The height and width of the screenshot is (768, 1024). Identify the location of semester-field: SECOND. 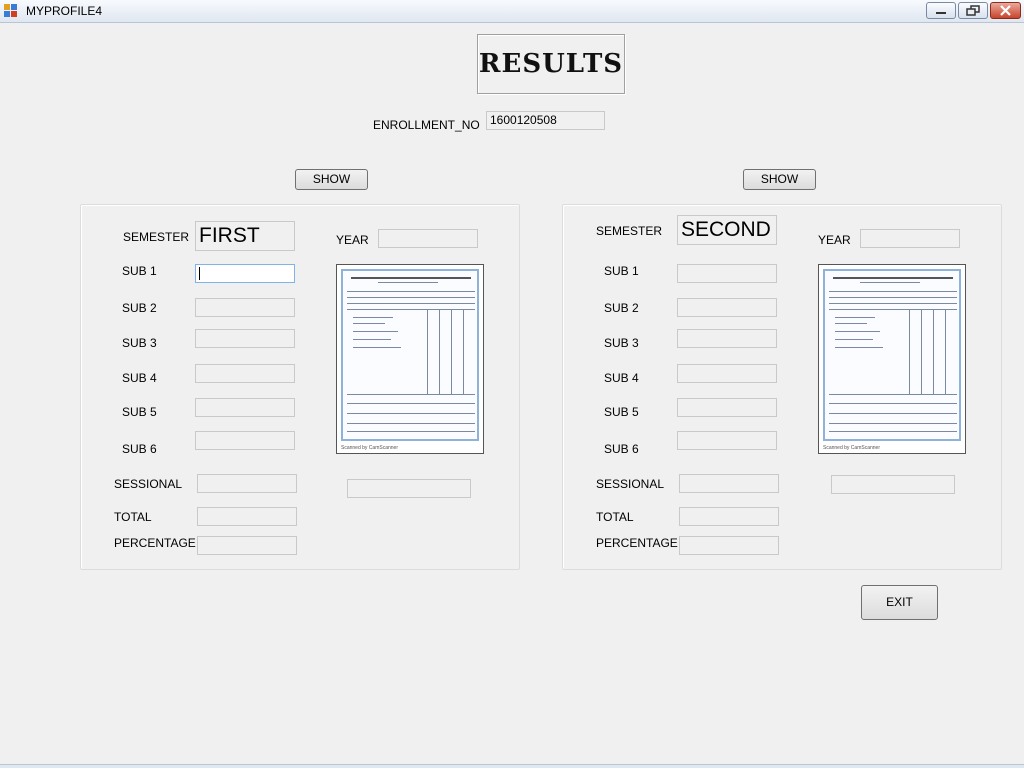
(727, 230).